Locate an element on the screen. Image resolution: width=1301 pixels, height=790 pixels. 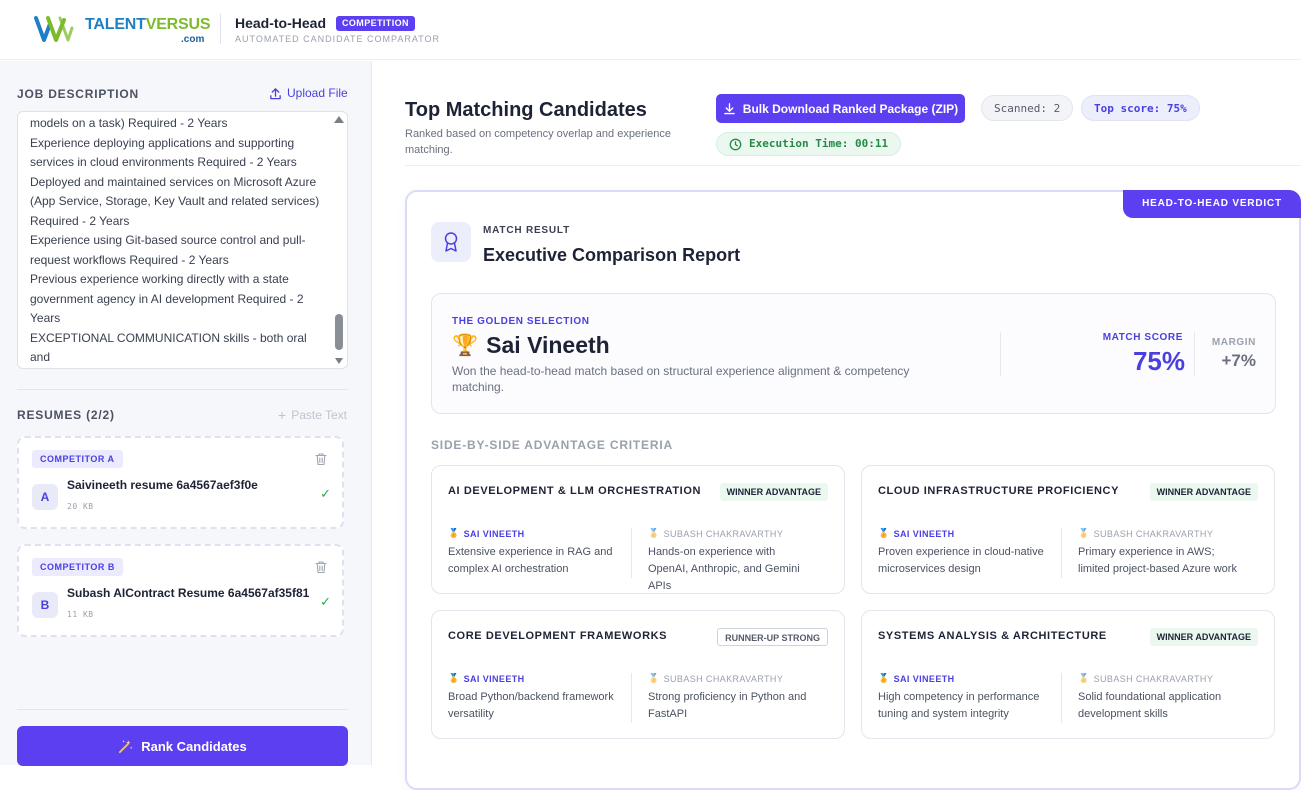
upload-file-button: Upload File is located at coordinates (308, 93).